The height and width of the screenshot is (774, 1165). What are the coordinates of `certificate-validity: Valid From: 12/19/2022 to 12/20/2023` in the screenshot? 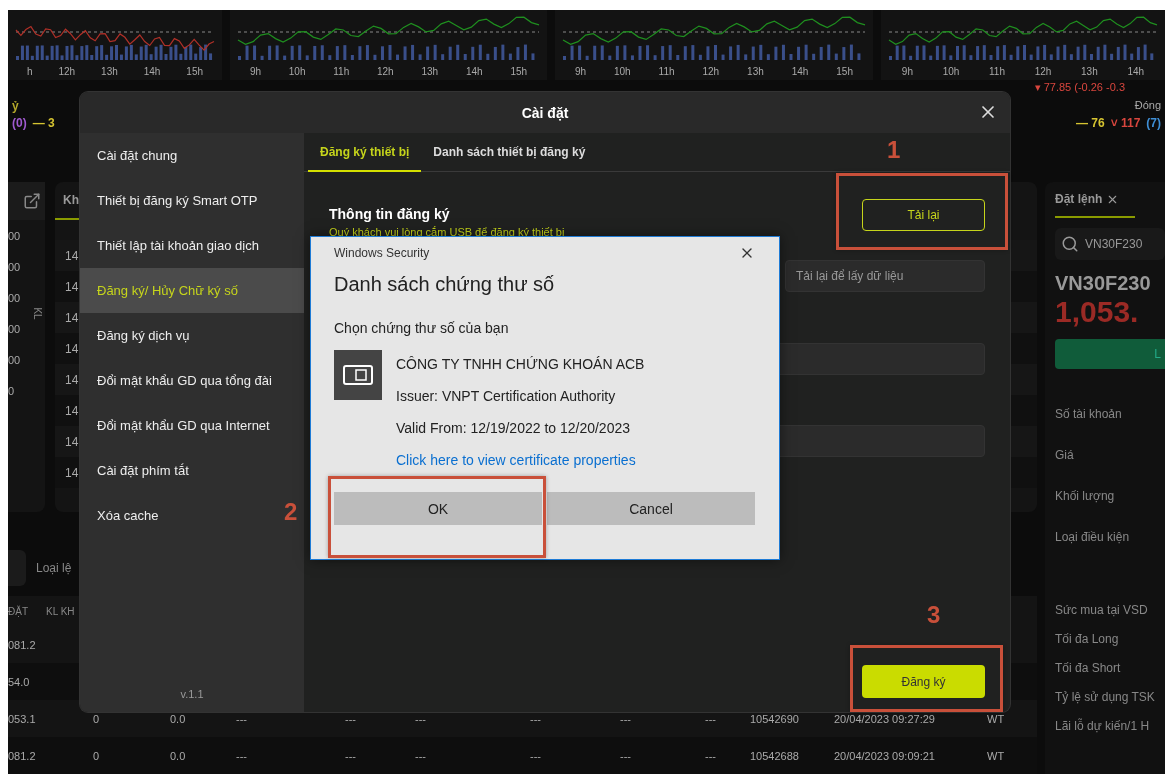 It's located at (513, 428).